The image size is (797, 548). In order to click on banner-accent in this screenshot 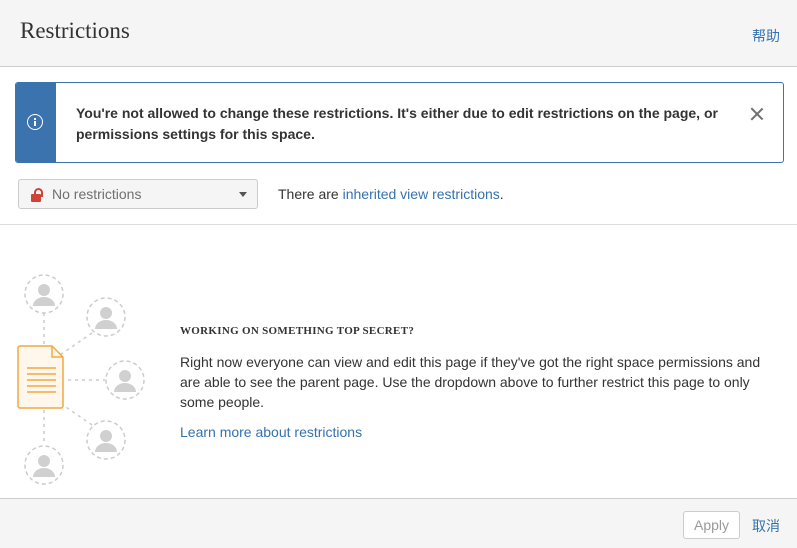, I will do `click(36, 122)`.